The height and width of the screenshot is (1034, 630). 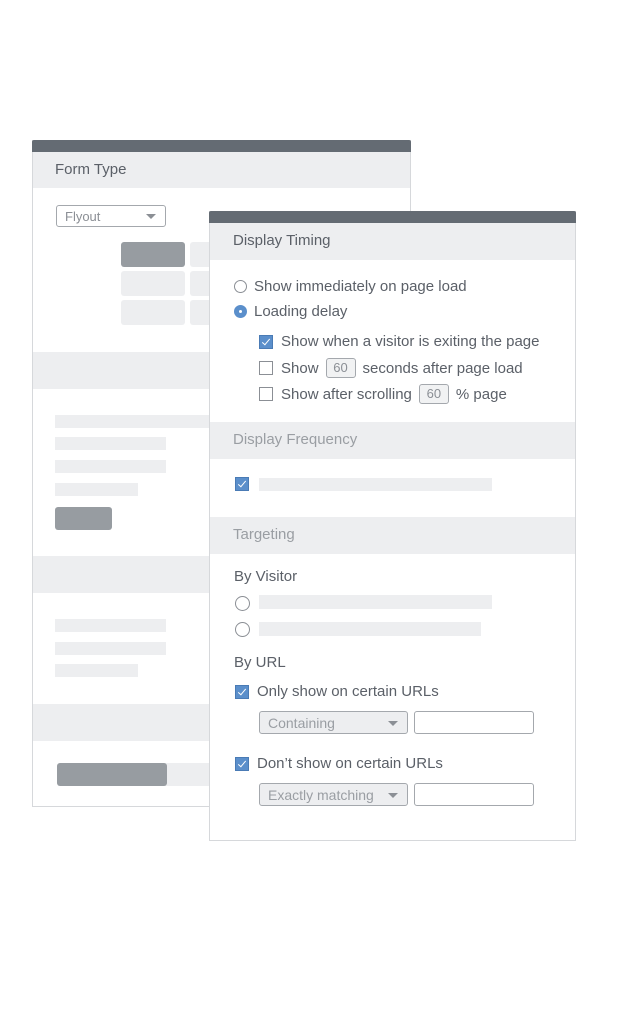 I want to click on targeting-title: Targeting, so click(x=264, y=534).